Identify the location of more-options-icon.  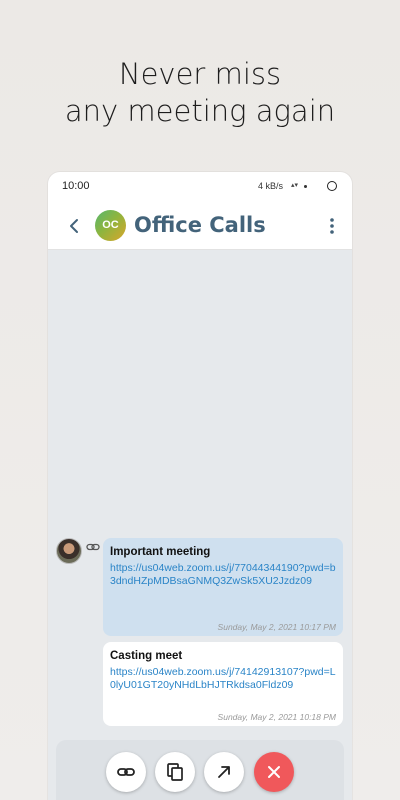
(332, 226).